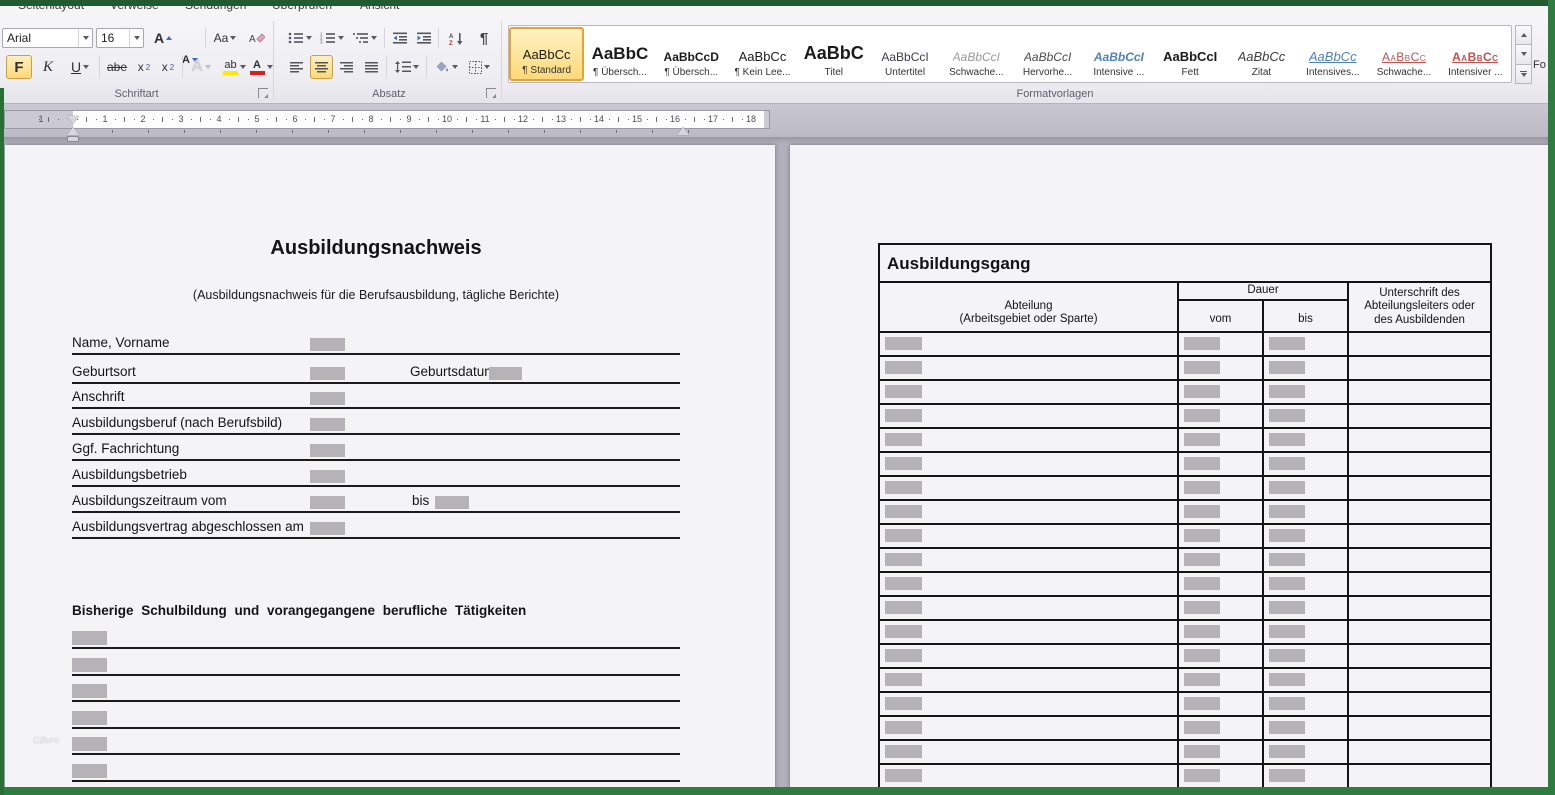 Image resolution: width=1555 pixels, height=795 pixels. I want to click on show-paragraph-marks-button: ¶, so click(484, 38).